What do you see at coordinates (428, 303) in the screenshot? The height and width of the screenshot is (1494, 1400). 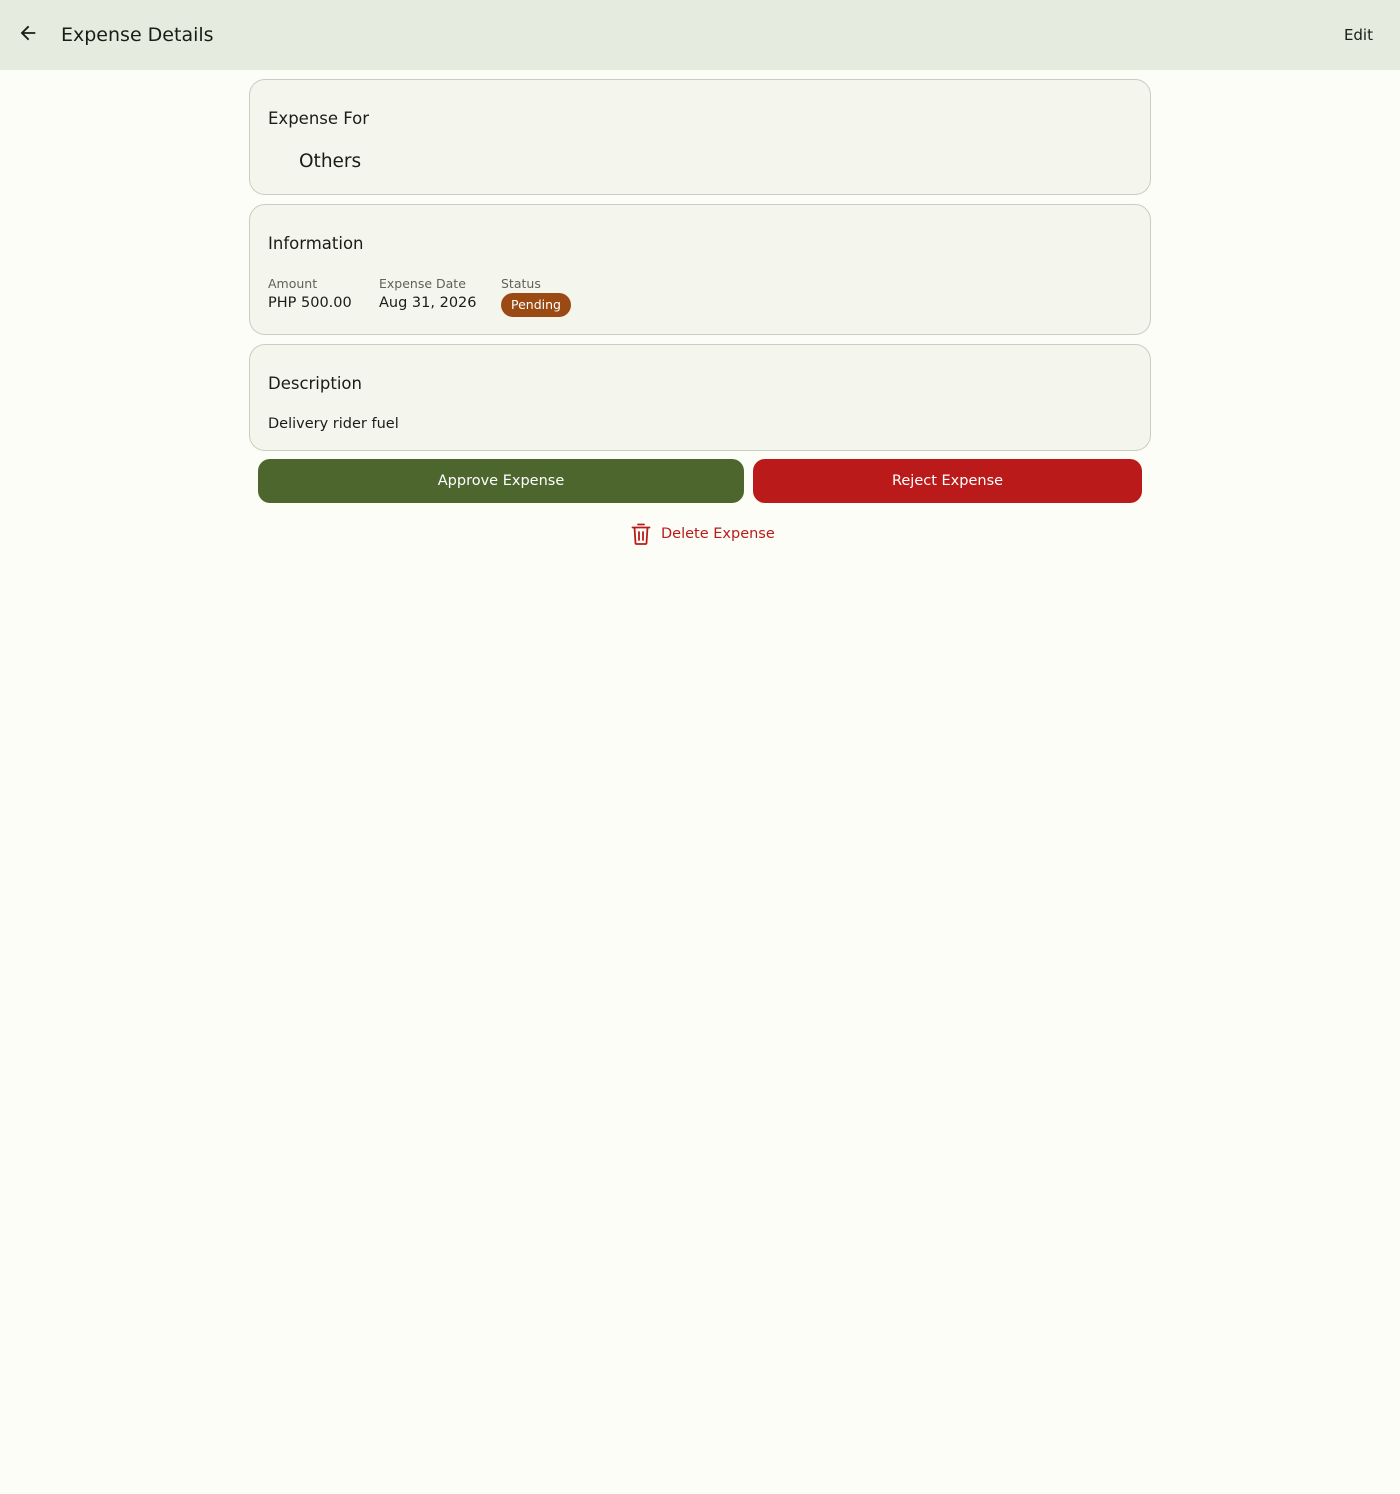 I see `expense-date-value: Aug 31, 2026` at bounding box center [428, 303].